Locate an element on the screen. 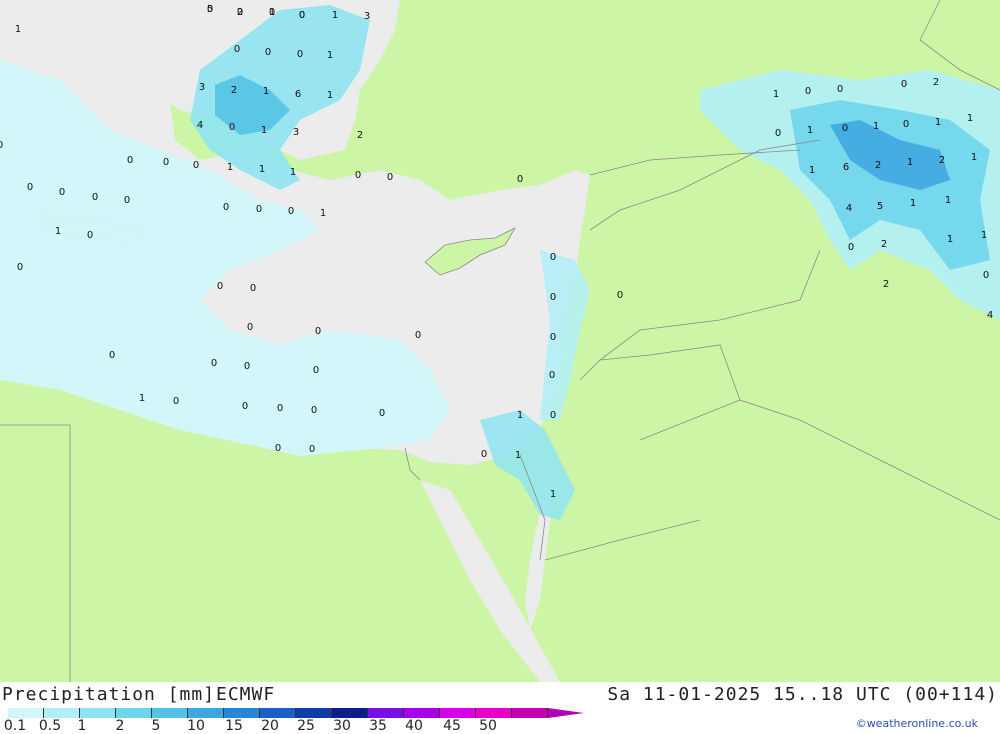 This screenshot has width=1000, height=734. legend-color-bar is located at coordinates (296, 713).